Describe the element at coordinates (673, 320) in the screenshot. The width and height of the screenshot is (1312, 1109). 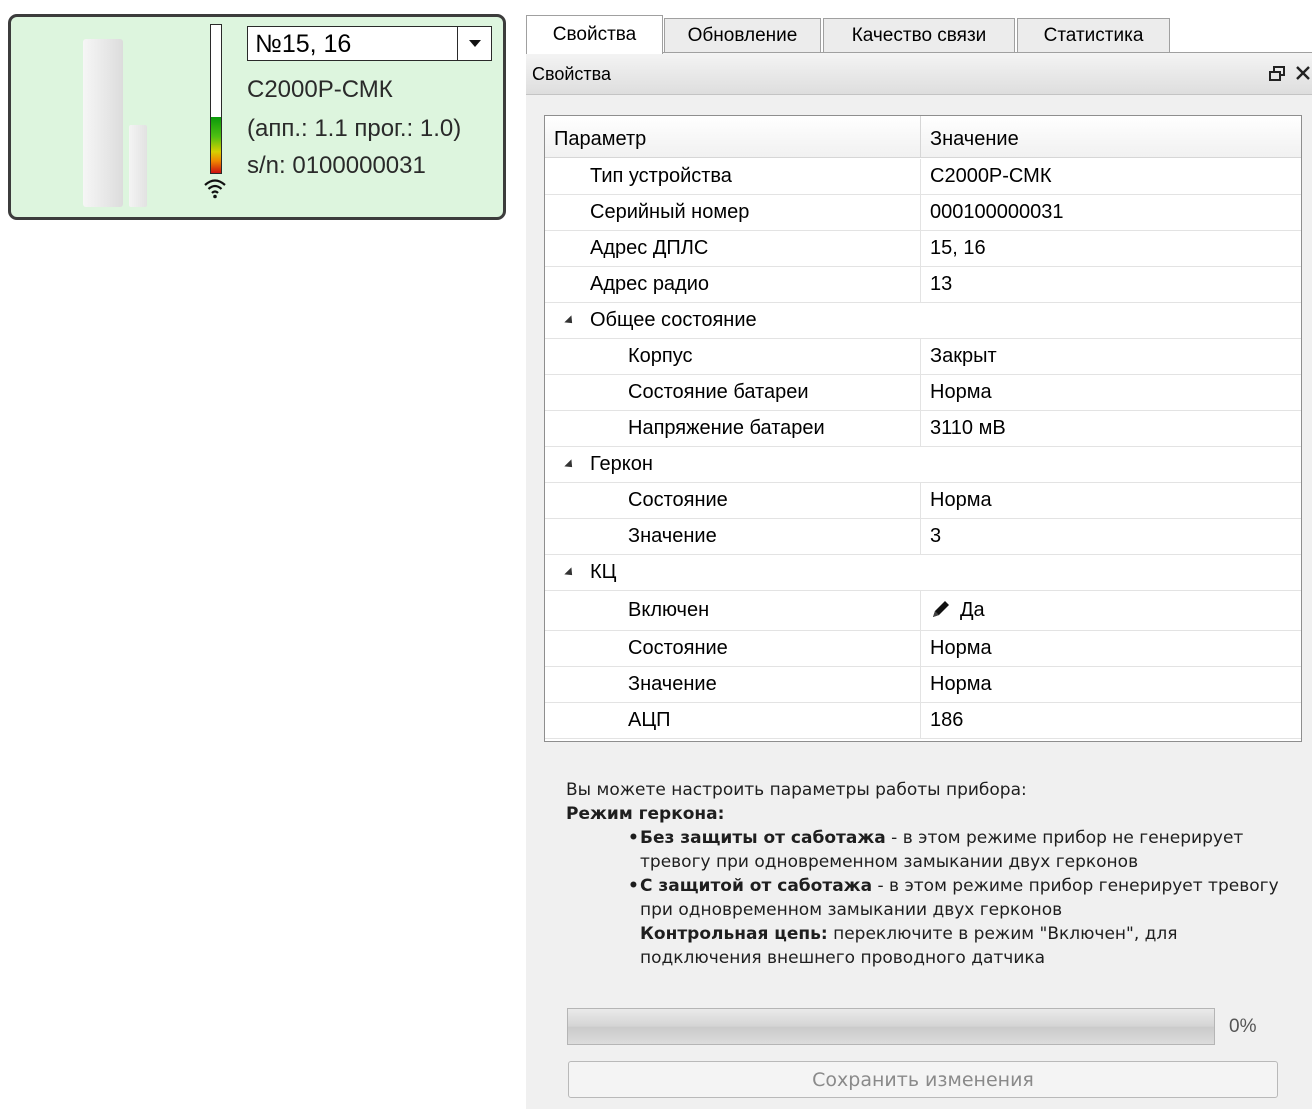
I see `group-label: Общее состояние` at that location.